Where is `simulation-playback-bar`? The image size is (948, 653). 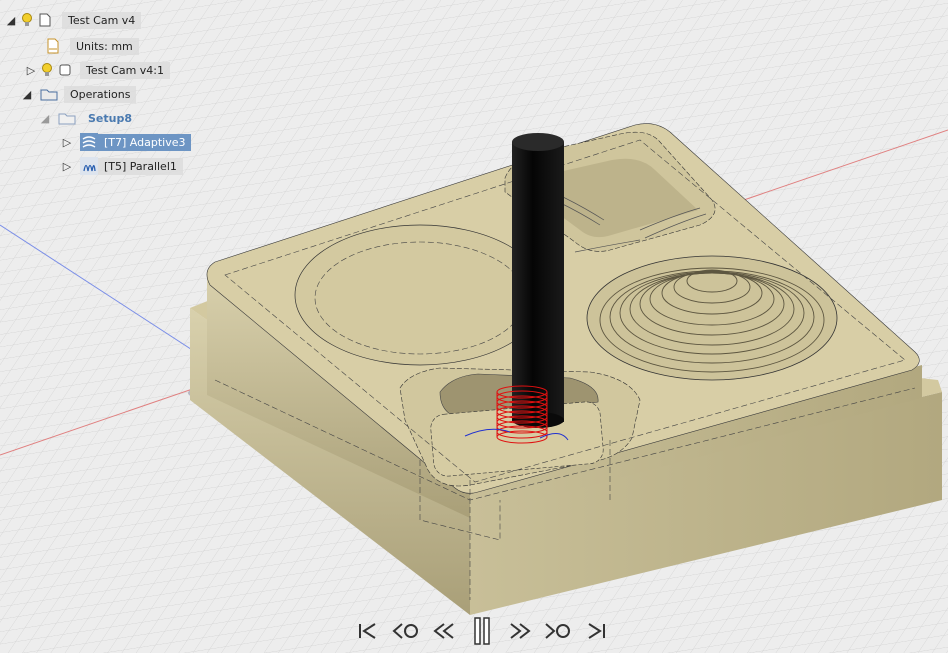
simulation-playback-bar is located at coordinates (482, 631).